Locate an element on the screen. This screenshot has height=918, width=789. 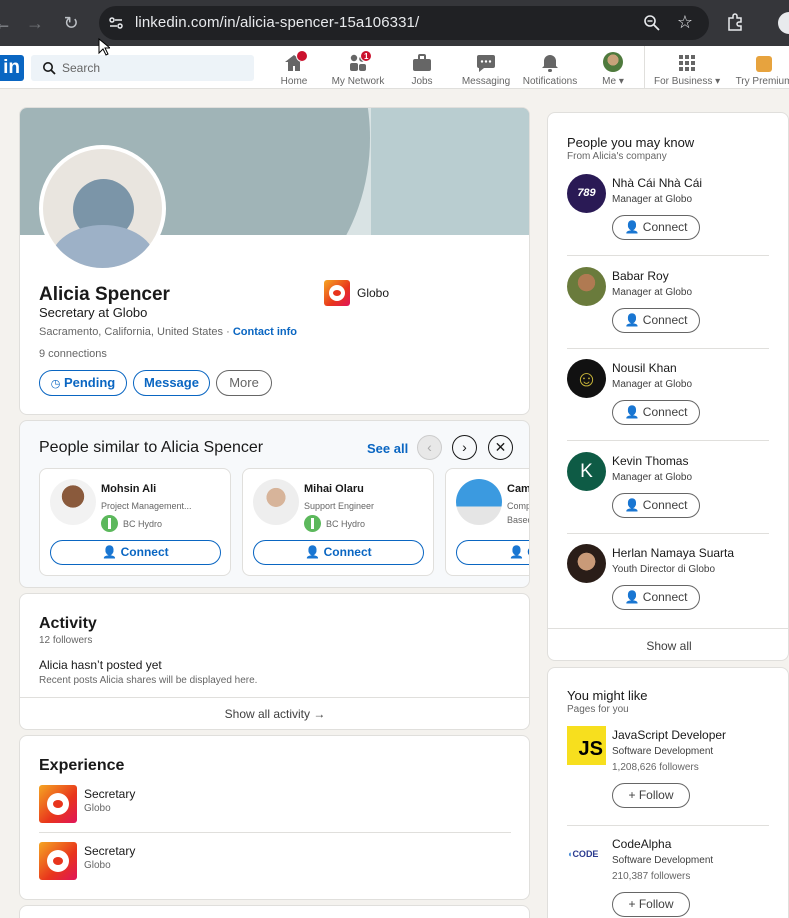
codealpha-logo-icon: ◖CODE is located at coordinates (586, 854).